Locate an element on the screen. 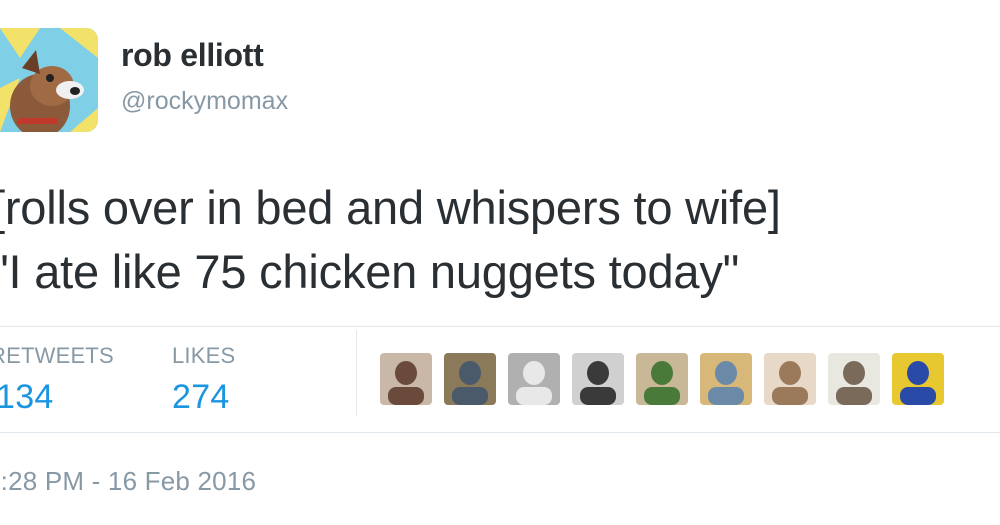 This screenshot has height=525, width=1000. stats-top-divider is located at coordinates (500, 326).